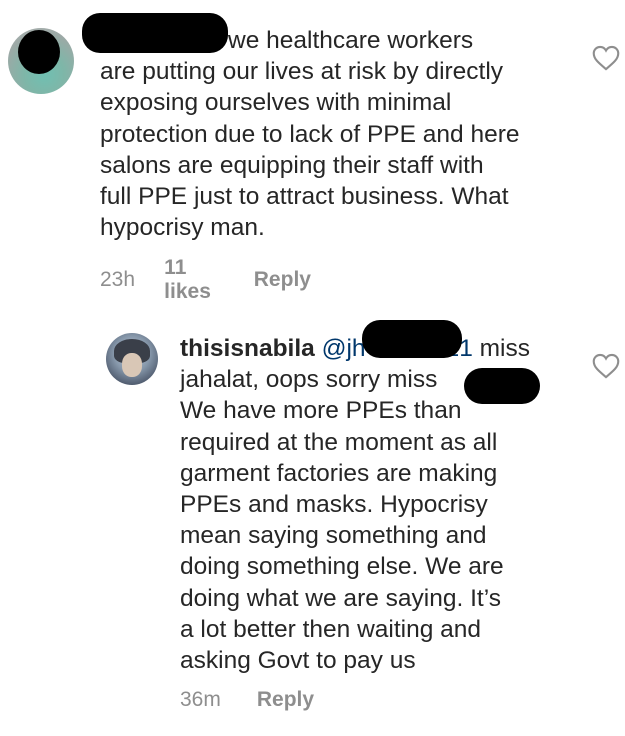  Describe the element at coordinates (342, 567) in the screenshot. I see `comment-line: doing something else. We are` at that location.